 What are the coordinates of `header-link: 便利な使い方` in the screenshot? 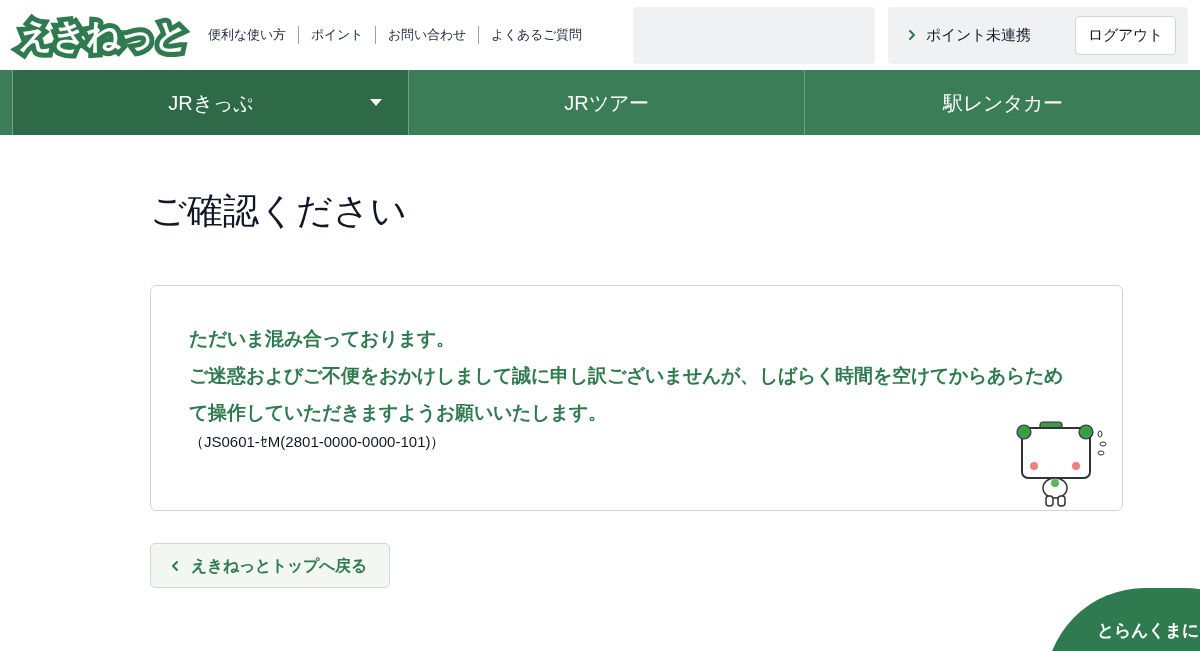 It's located at (247, 35).